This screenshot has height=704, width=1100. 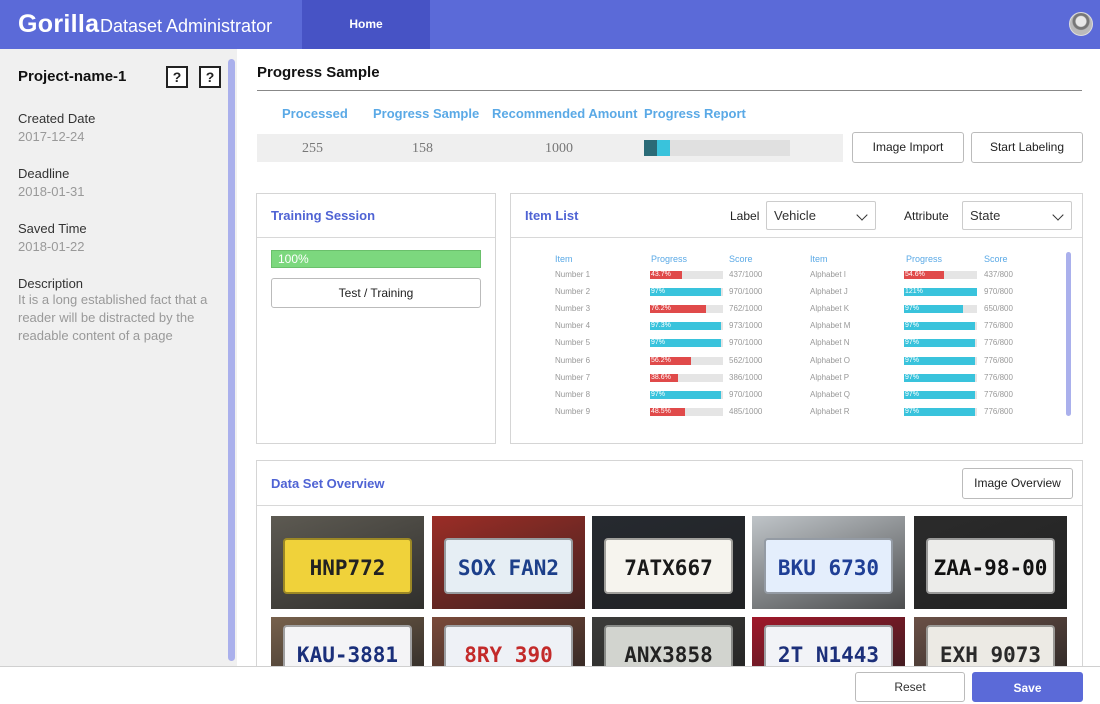 What do you see at coordinates (695, 113) in the screenshot?
I see `progress-report-header: Progress Report` at bounding box center [695, 113].